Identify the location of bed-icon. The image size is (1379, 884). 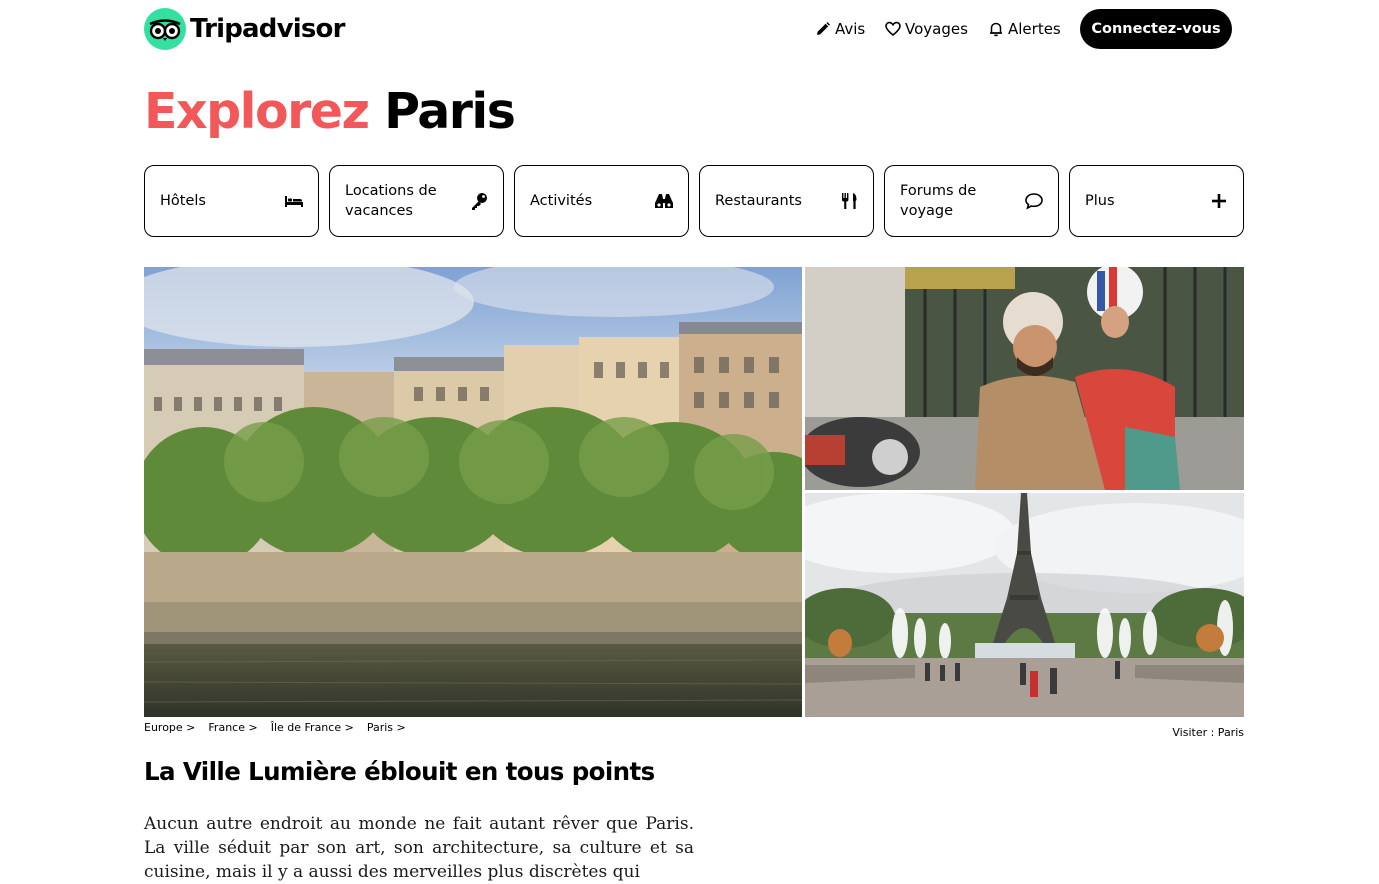
(294, 201).